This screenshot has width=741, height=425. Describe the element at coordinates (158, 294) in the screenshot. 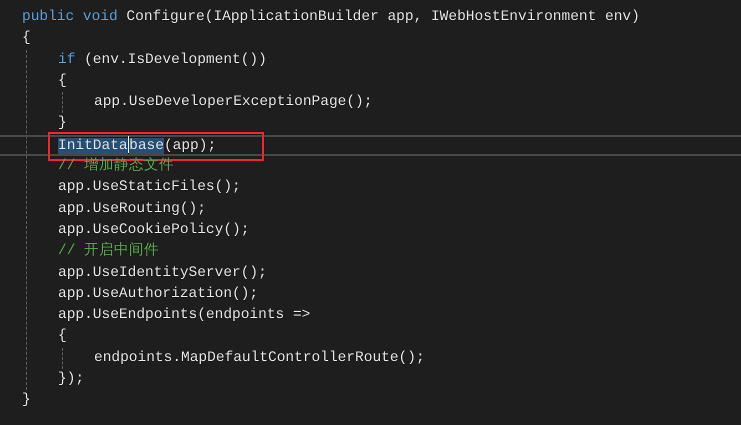

I see `code-line: app.UseAuthorization();` at that location.